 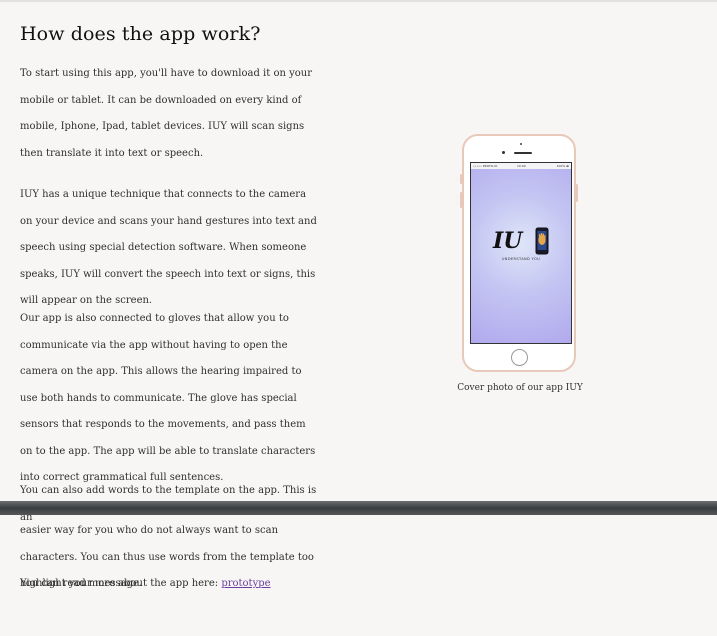 What do you see at coordinates (542, 241) in the screenshot?
I see `hand-phone-icon` at bounding box center [542, 241].